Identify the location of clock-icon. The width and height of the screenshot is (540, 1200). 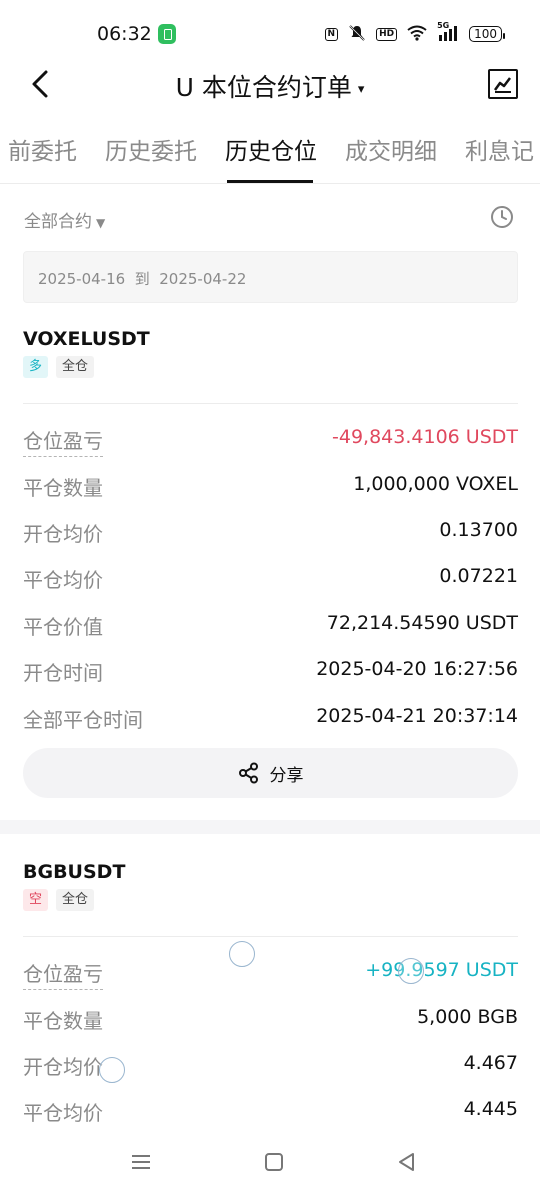
(502, 217).